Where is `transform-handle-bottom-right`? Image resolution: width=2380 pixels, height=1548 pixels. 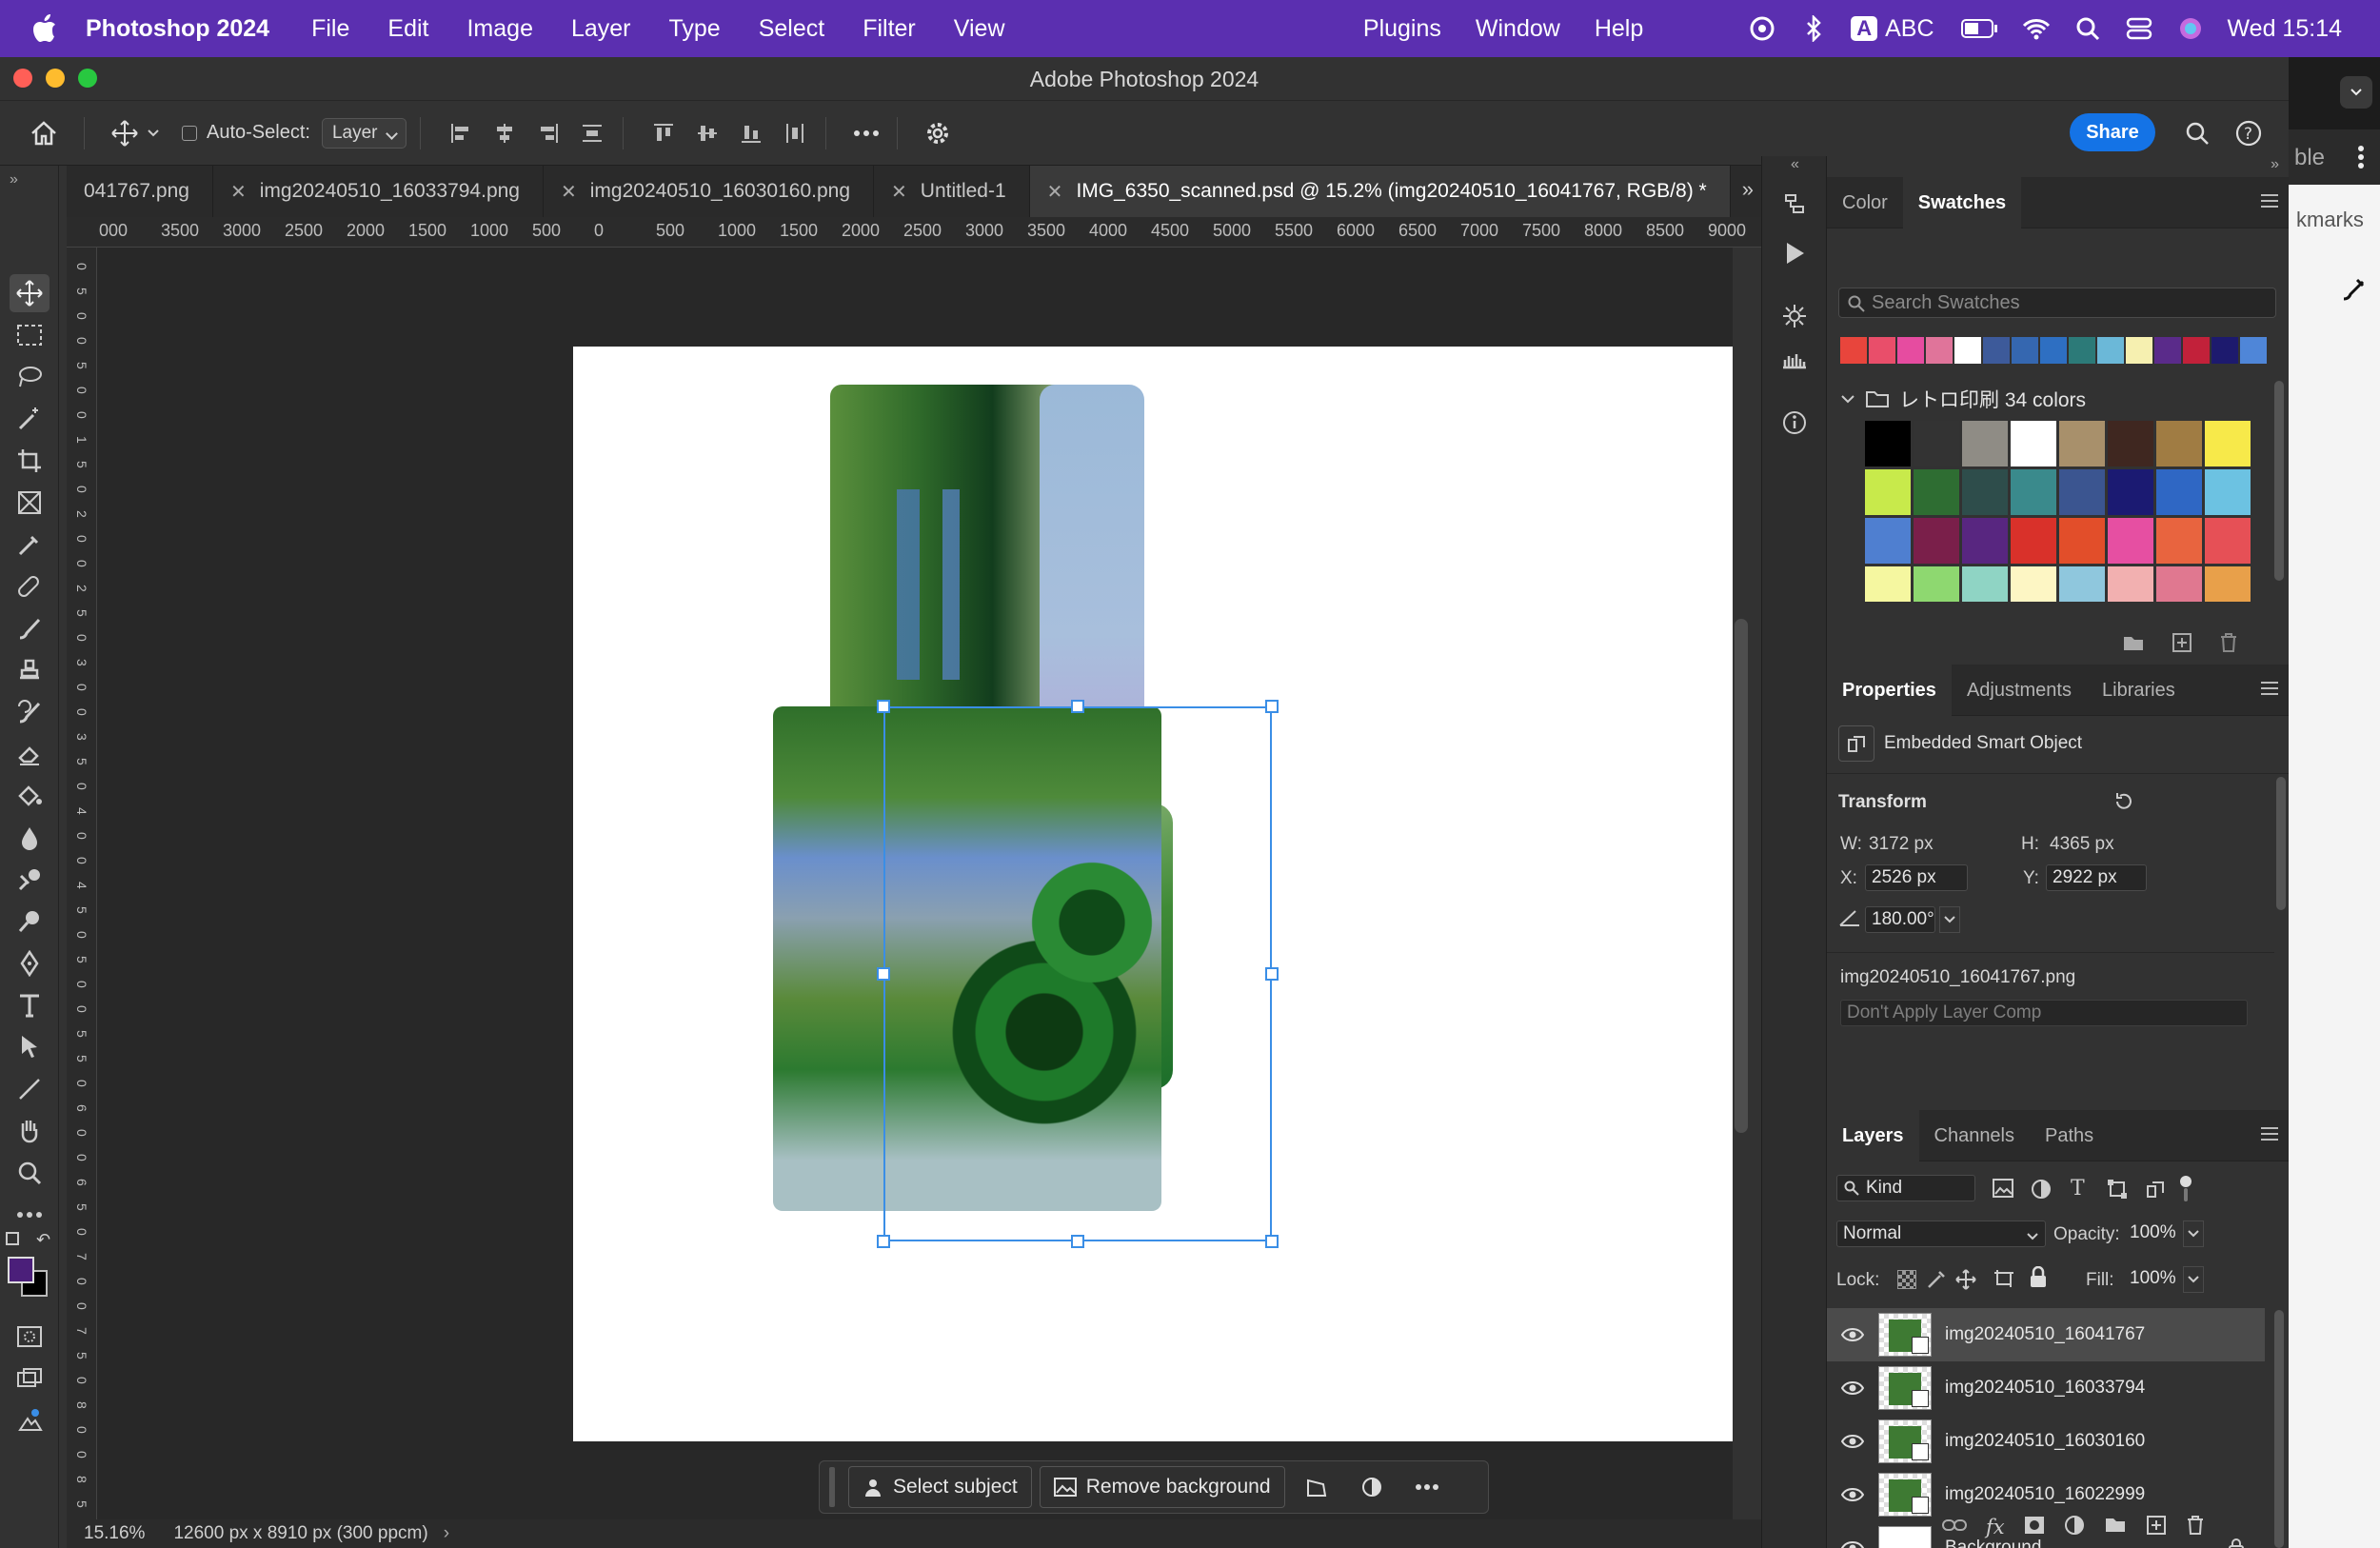 transform-handle-bottom-right is located at coordinates (1272, 1241).